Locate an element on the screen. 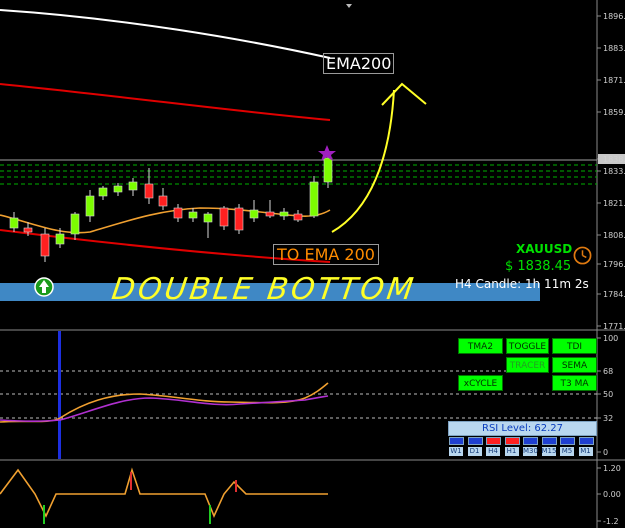  ema200-line is located at coordinates (165, 34).